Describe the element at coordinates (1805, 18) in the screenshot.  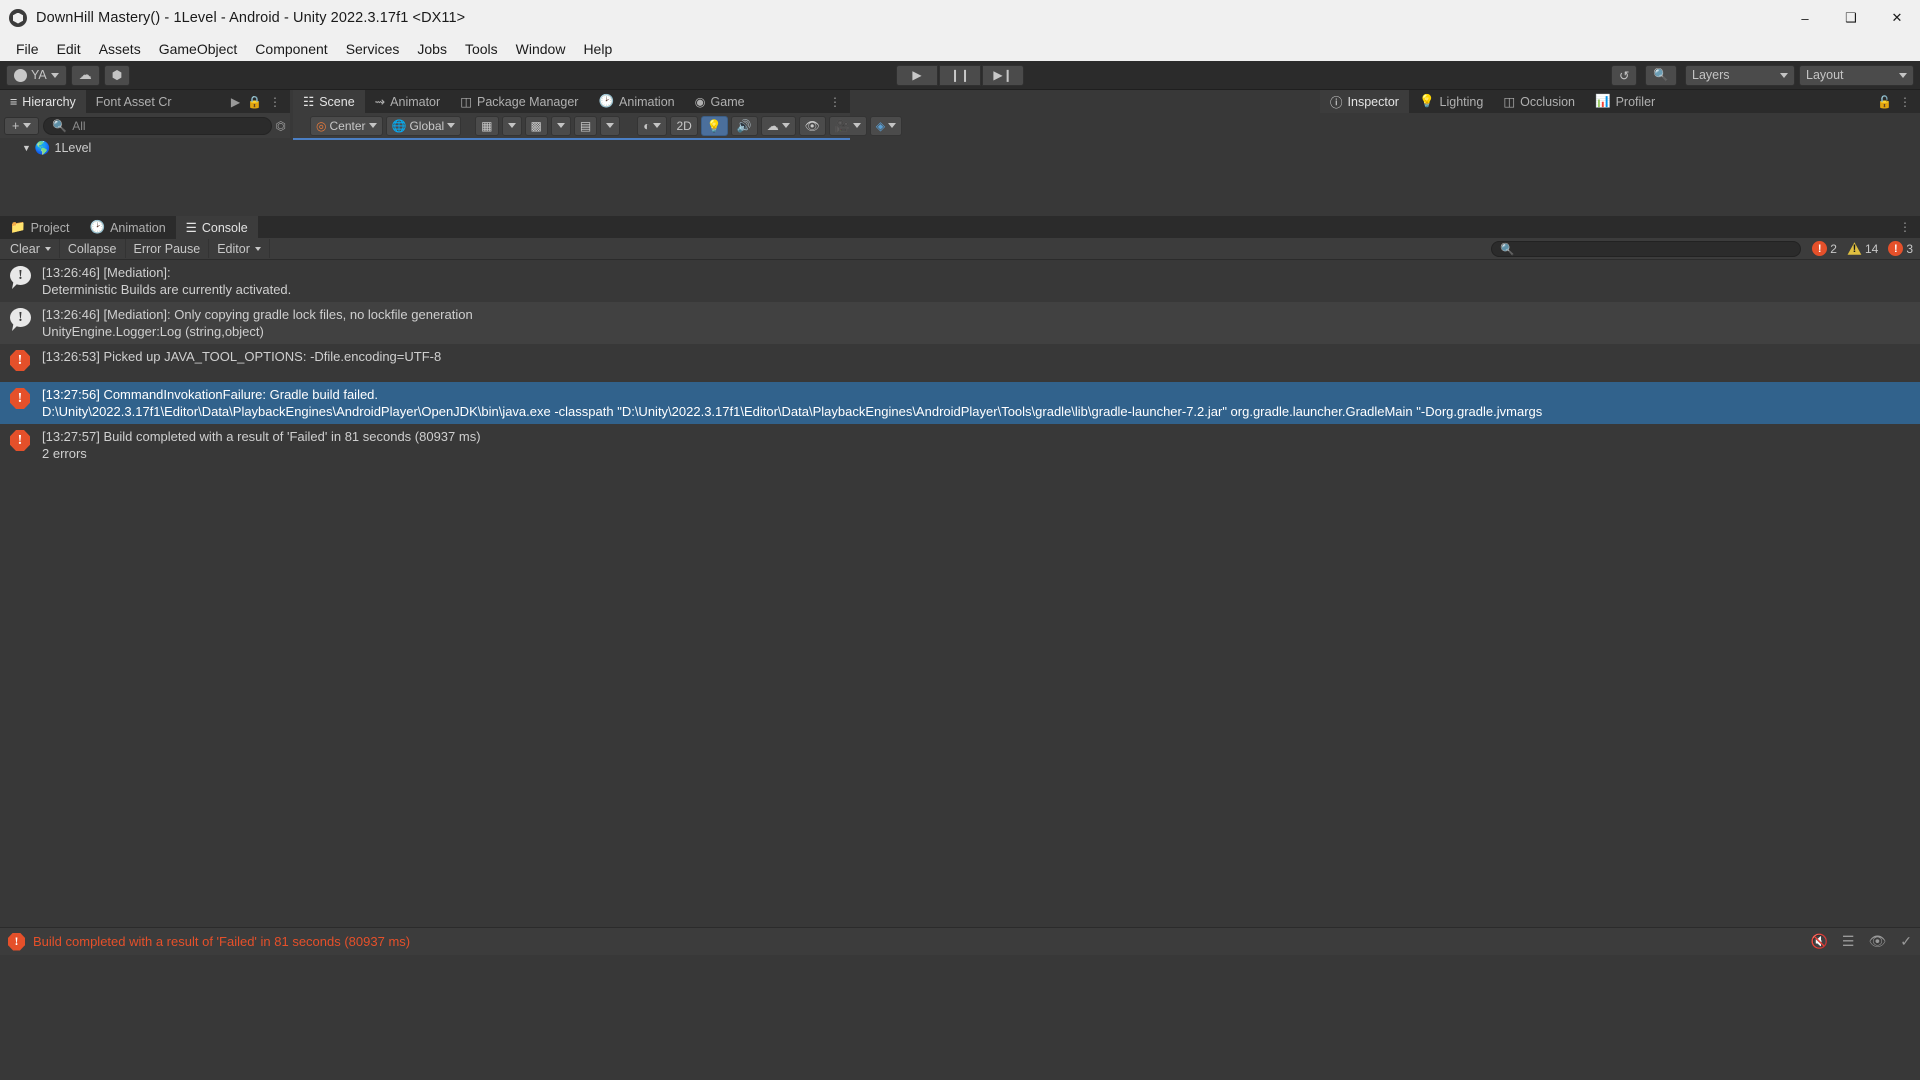
I see `minimize-button: –` at that location.